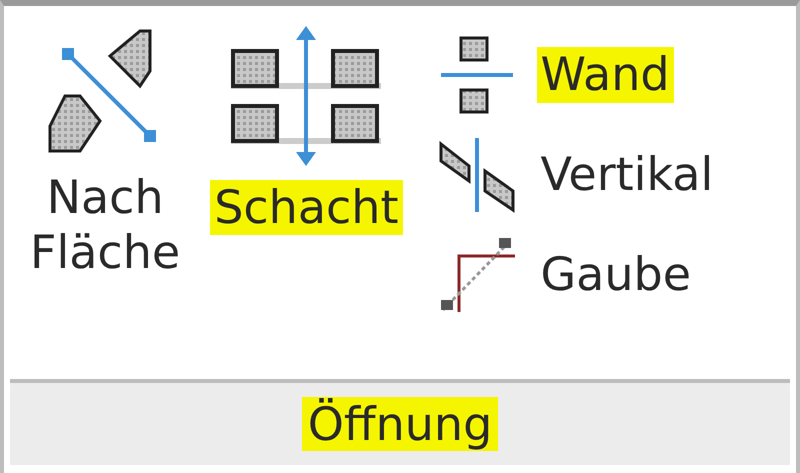 The width and height of the screenshot is (800, 473). I want to click on dormer-icon, so click(476, 275).